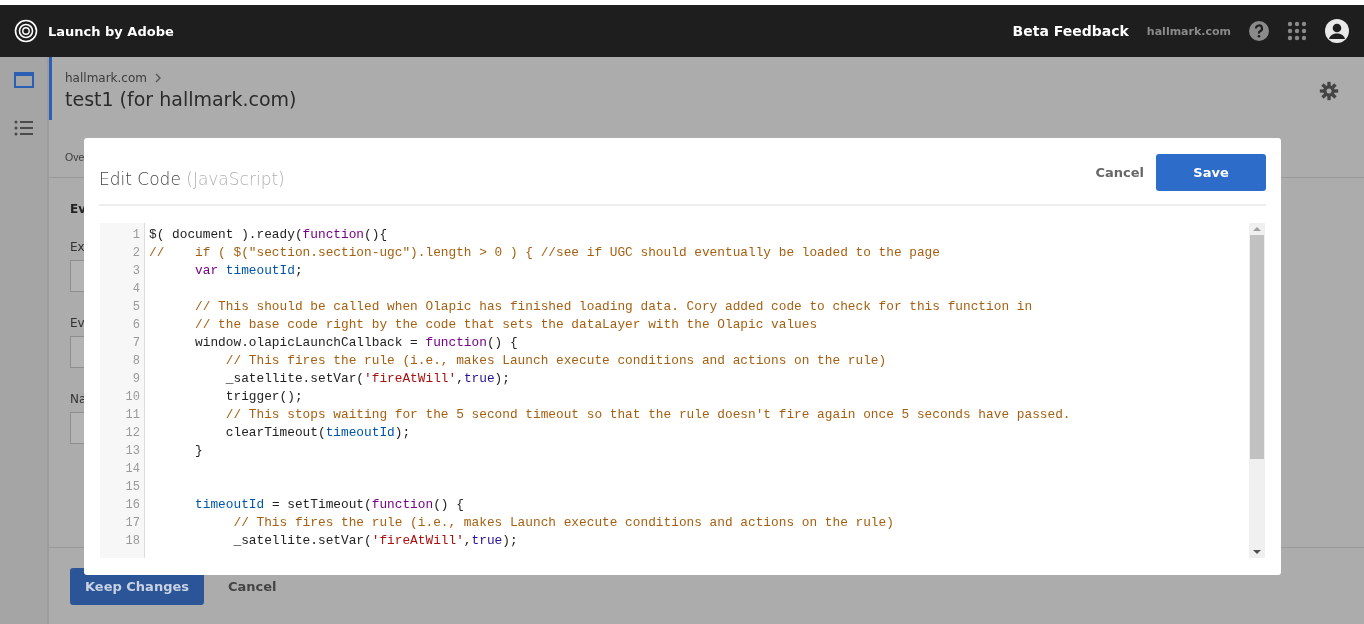 The height and width of the screenshot is (624, 1364). I want to click on logo-icon, so click(26, 31).